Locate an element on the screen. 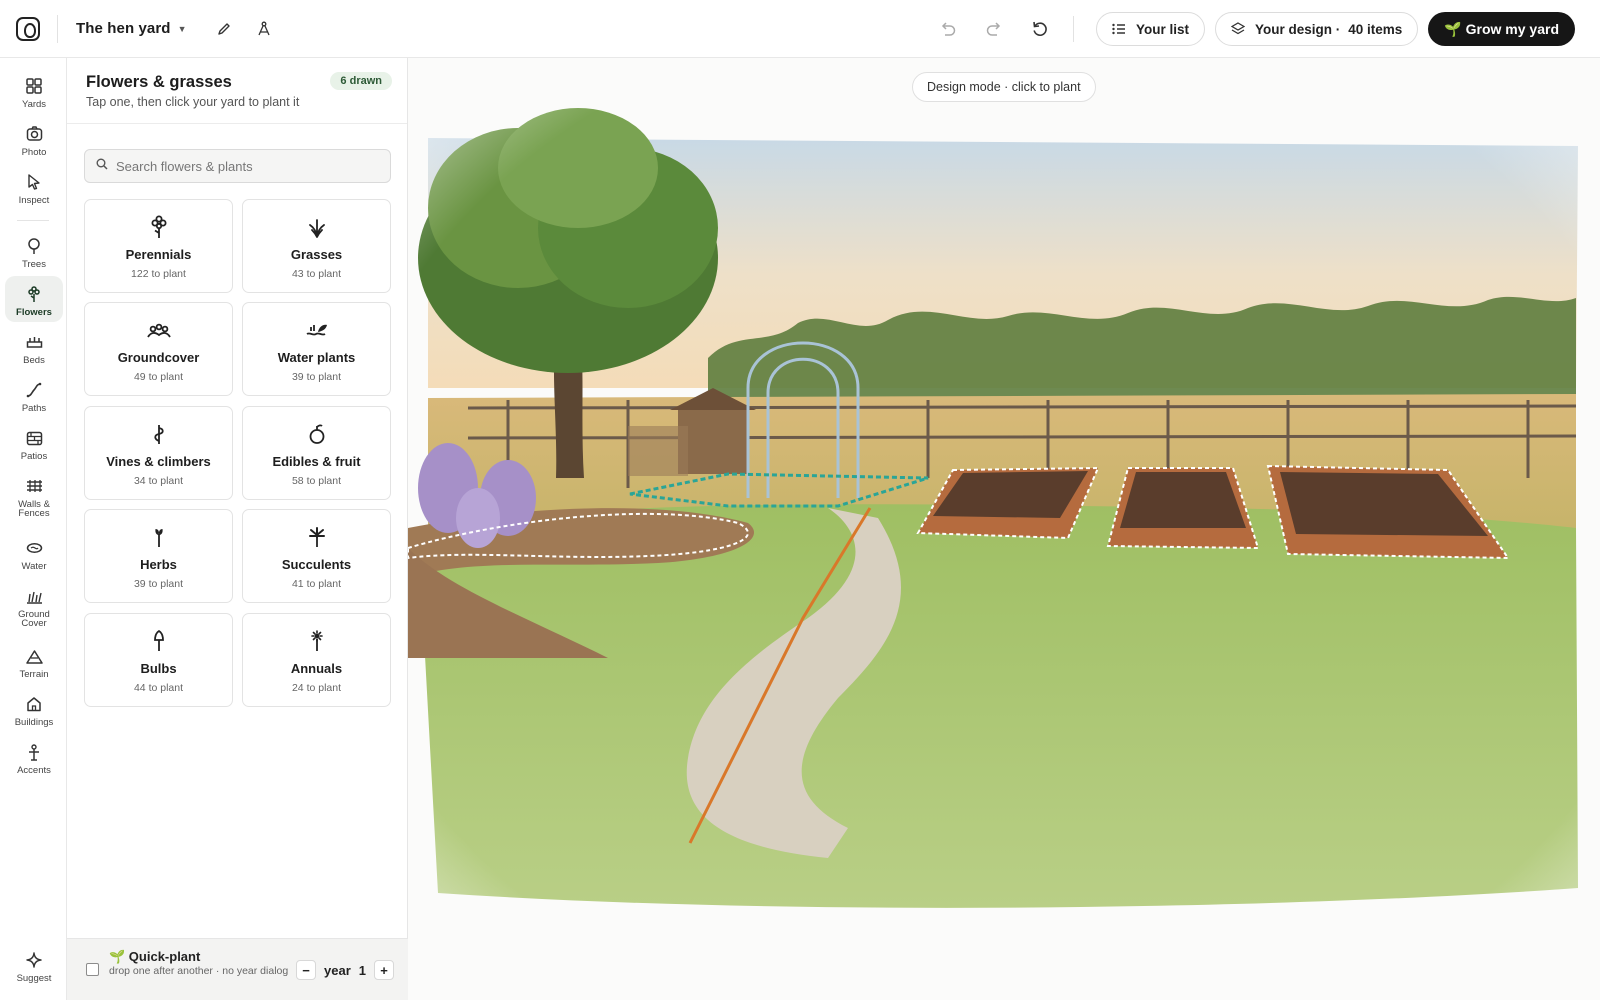 The height and width of the screenshot is (1000, 1600). rail-label: Inspect is located at coordinates (34, 200).